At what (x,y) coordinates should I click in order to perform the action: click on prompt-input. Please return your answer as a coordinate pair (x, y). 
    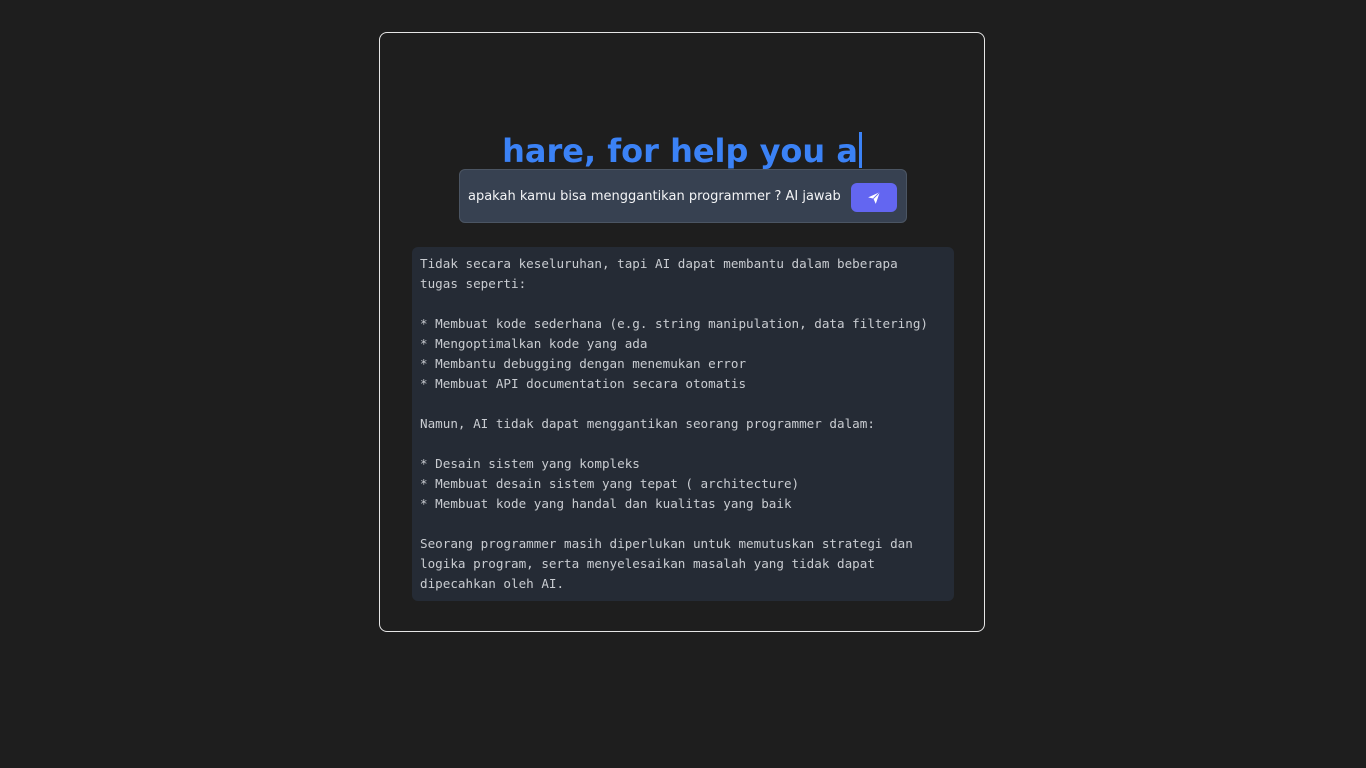
    Looking at the image, I should click on (656, 196).